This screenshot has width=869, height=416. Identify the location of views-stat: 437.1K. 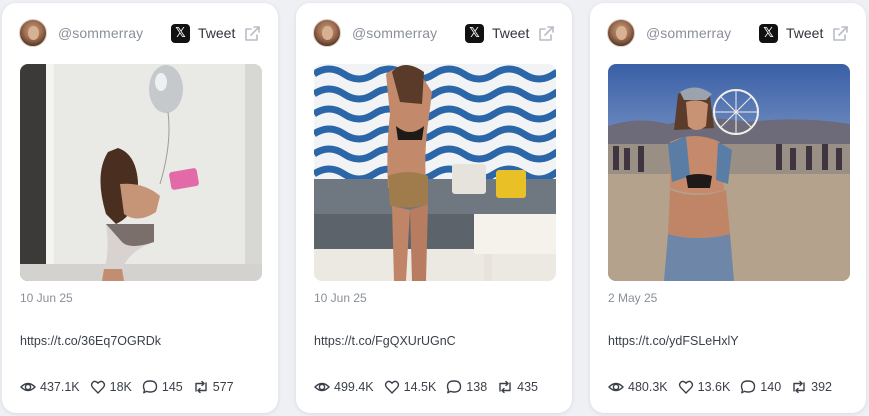
(50, 387).